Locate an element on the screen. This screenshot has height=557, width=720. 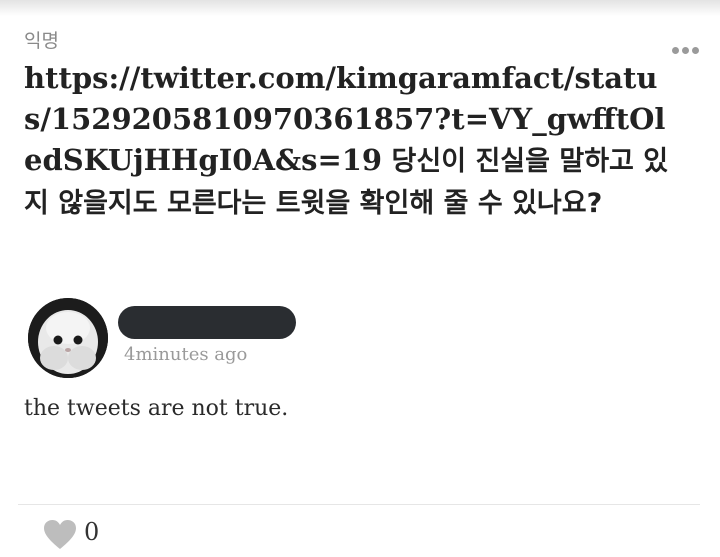
fluffy-avatar-image is located at coordinates (68, 338).